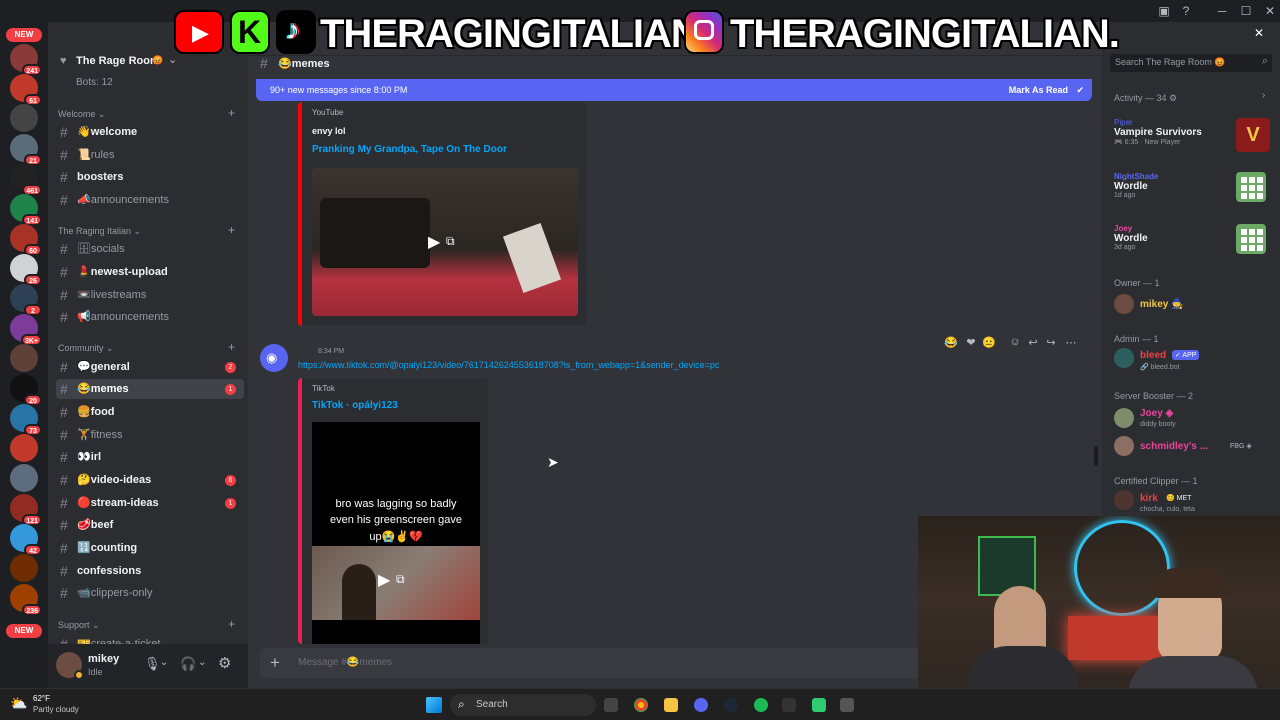 The height and width of the screenshot is (720, 1280). What do you see at coordinates (1096, 456) in the screenshot?
I see `scrollbar-thumb` at bounding box center [1096, 456].